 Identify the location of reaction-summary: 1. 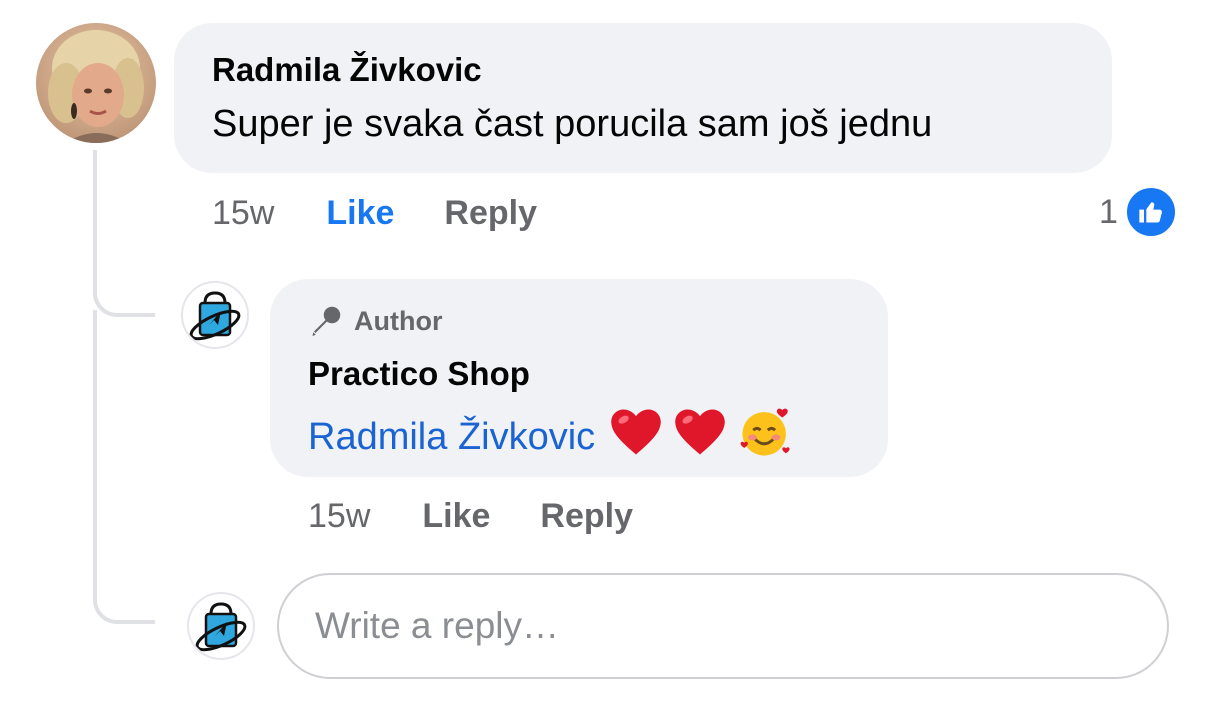
(1138, 212).